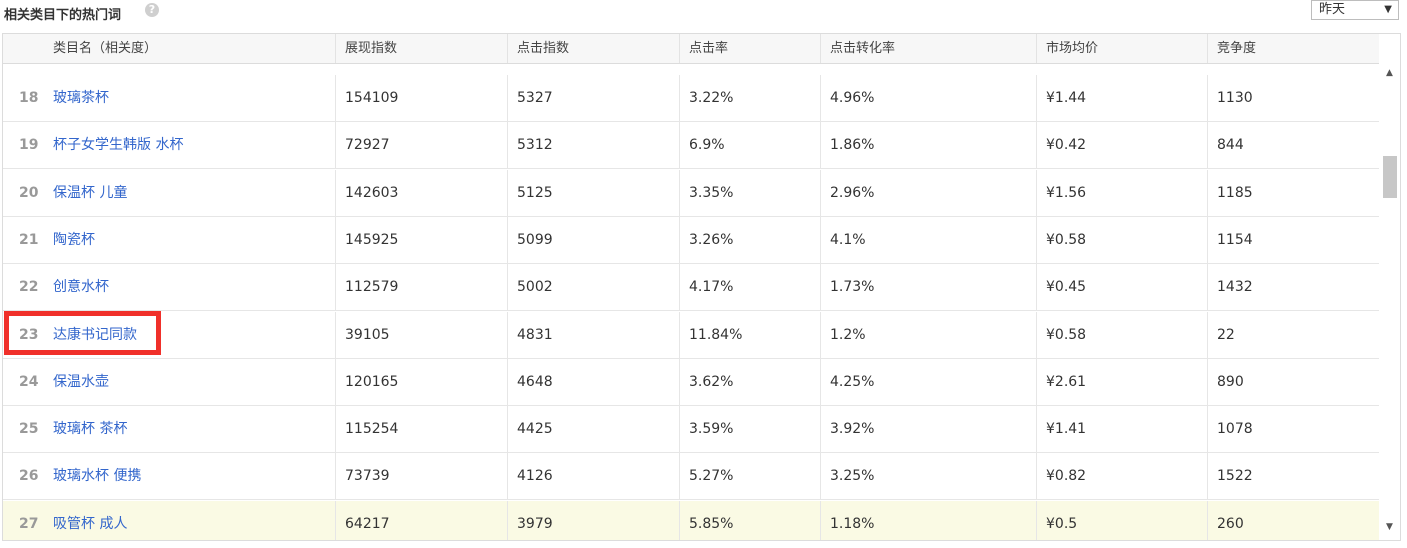 Image resolution: width=1407 pixels, height=548 pixels. Describe the element at coordinates (749, 48) in the screenshot. I see `column-header-ctr: 点击率` at that location.